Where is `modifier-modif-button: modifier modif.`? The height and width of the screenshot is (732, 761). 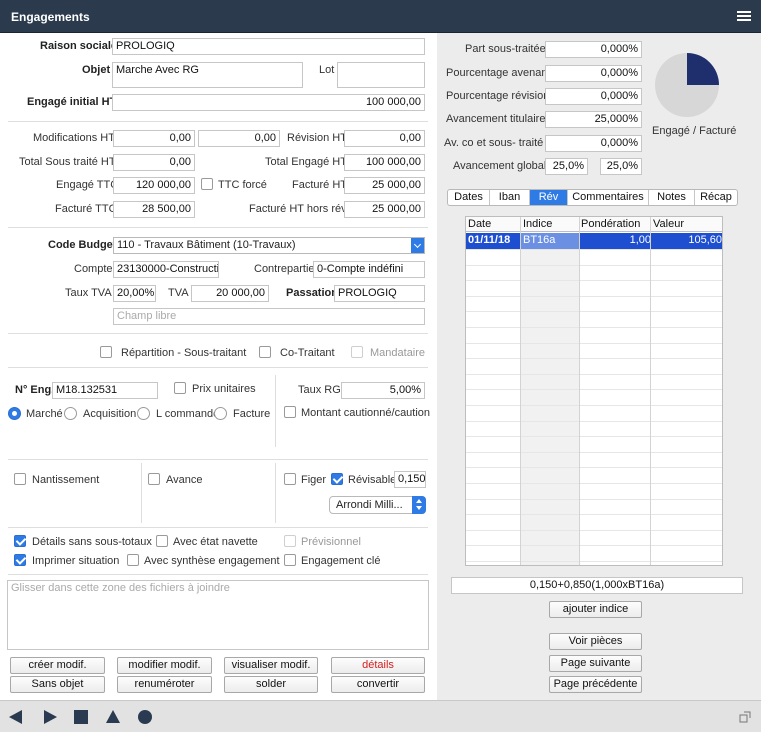
modifier-modif-button: modifier modif. is located at coordinates (164, 665).